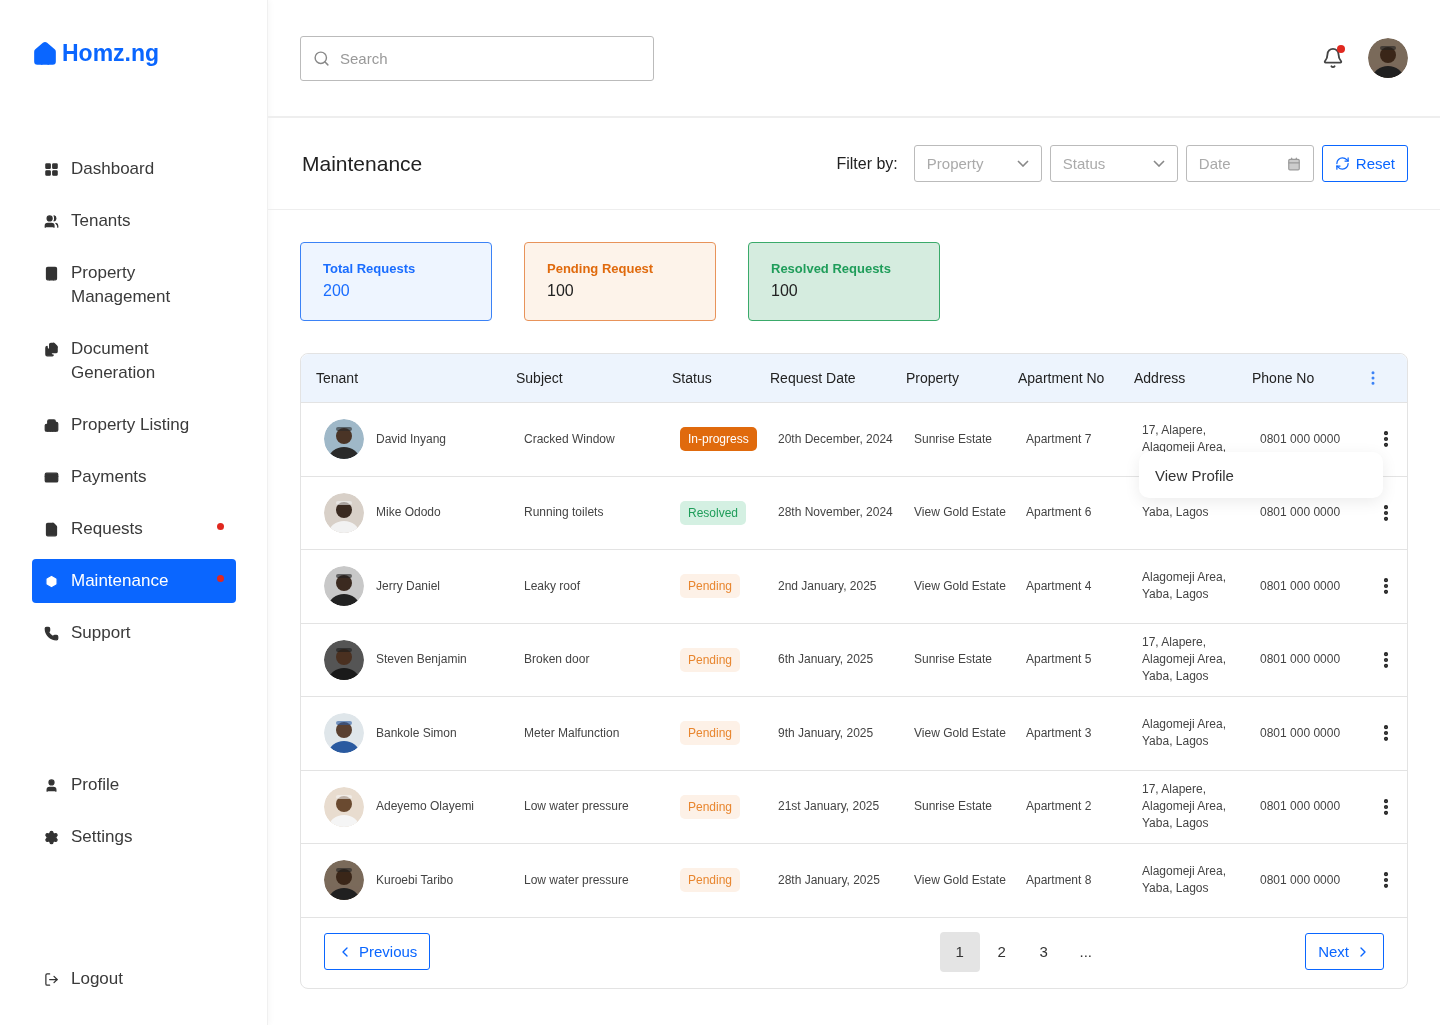 Image resolution: width=1440 pixels, height=1025 pixels. What do you see at coordinates (1194, 475) in the screenshot?
I see `menu-item: View Profile` at bounding box center [1194, 475].